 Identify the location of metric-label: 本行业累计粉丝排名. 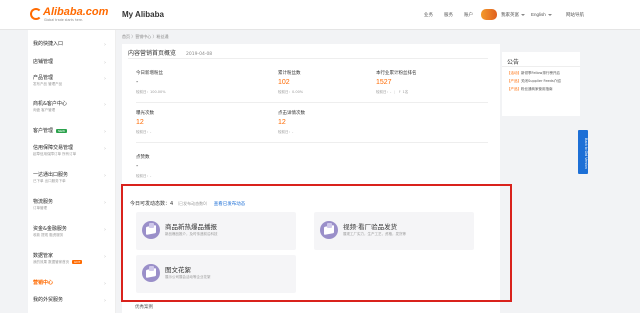
(396, 73).